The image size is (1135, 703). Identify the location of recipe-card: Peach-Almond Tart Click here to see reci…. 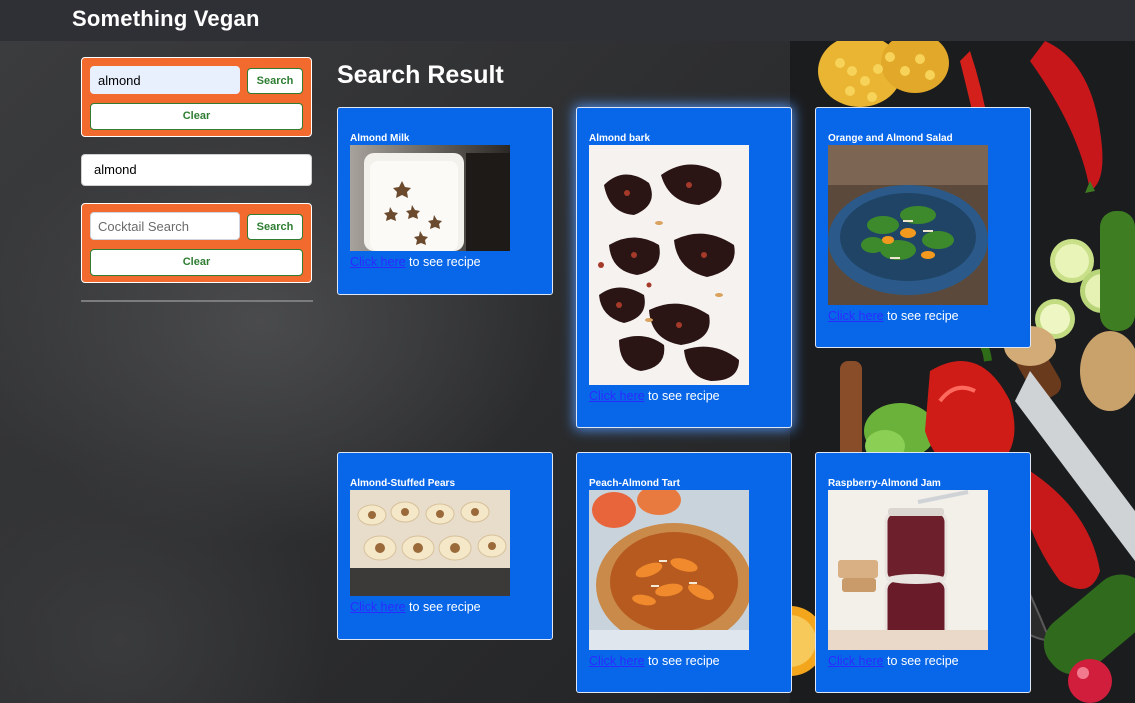
(684, 572).